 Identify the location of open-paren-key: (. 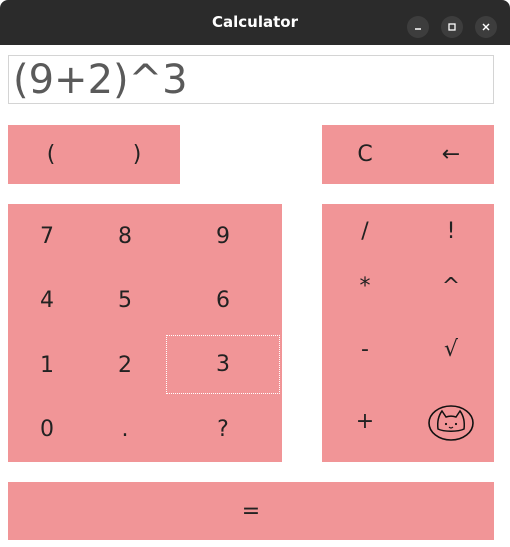
(51, 154).